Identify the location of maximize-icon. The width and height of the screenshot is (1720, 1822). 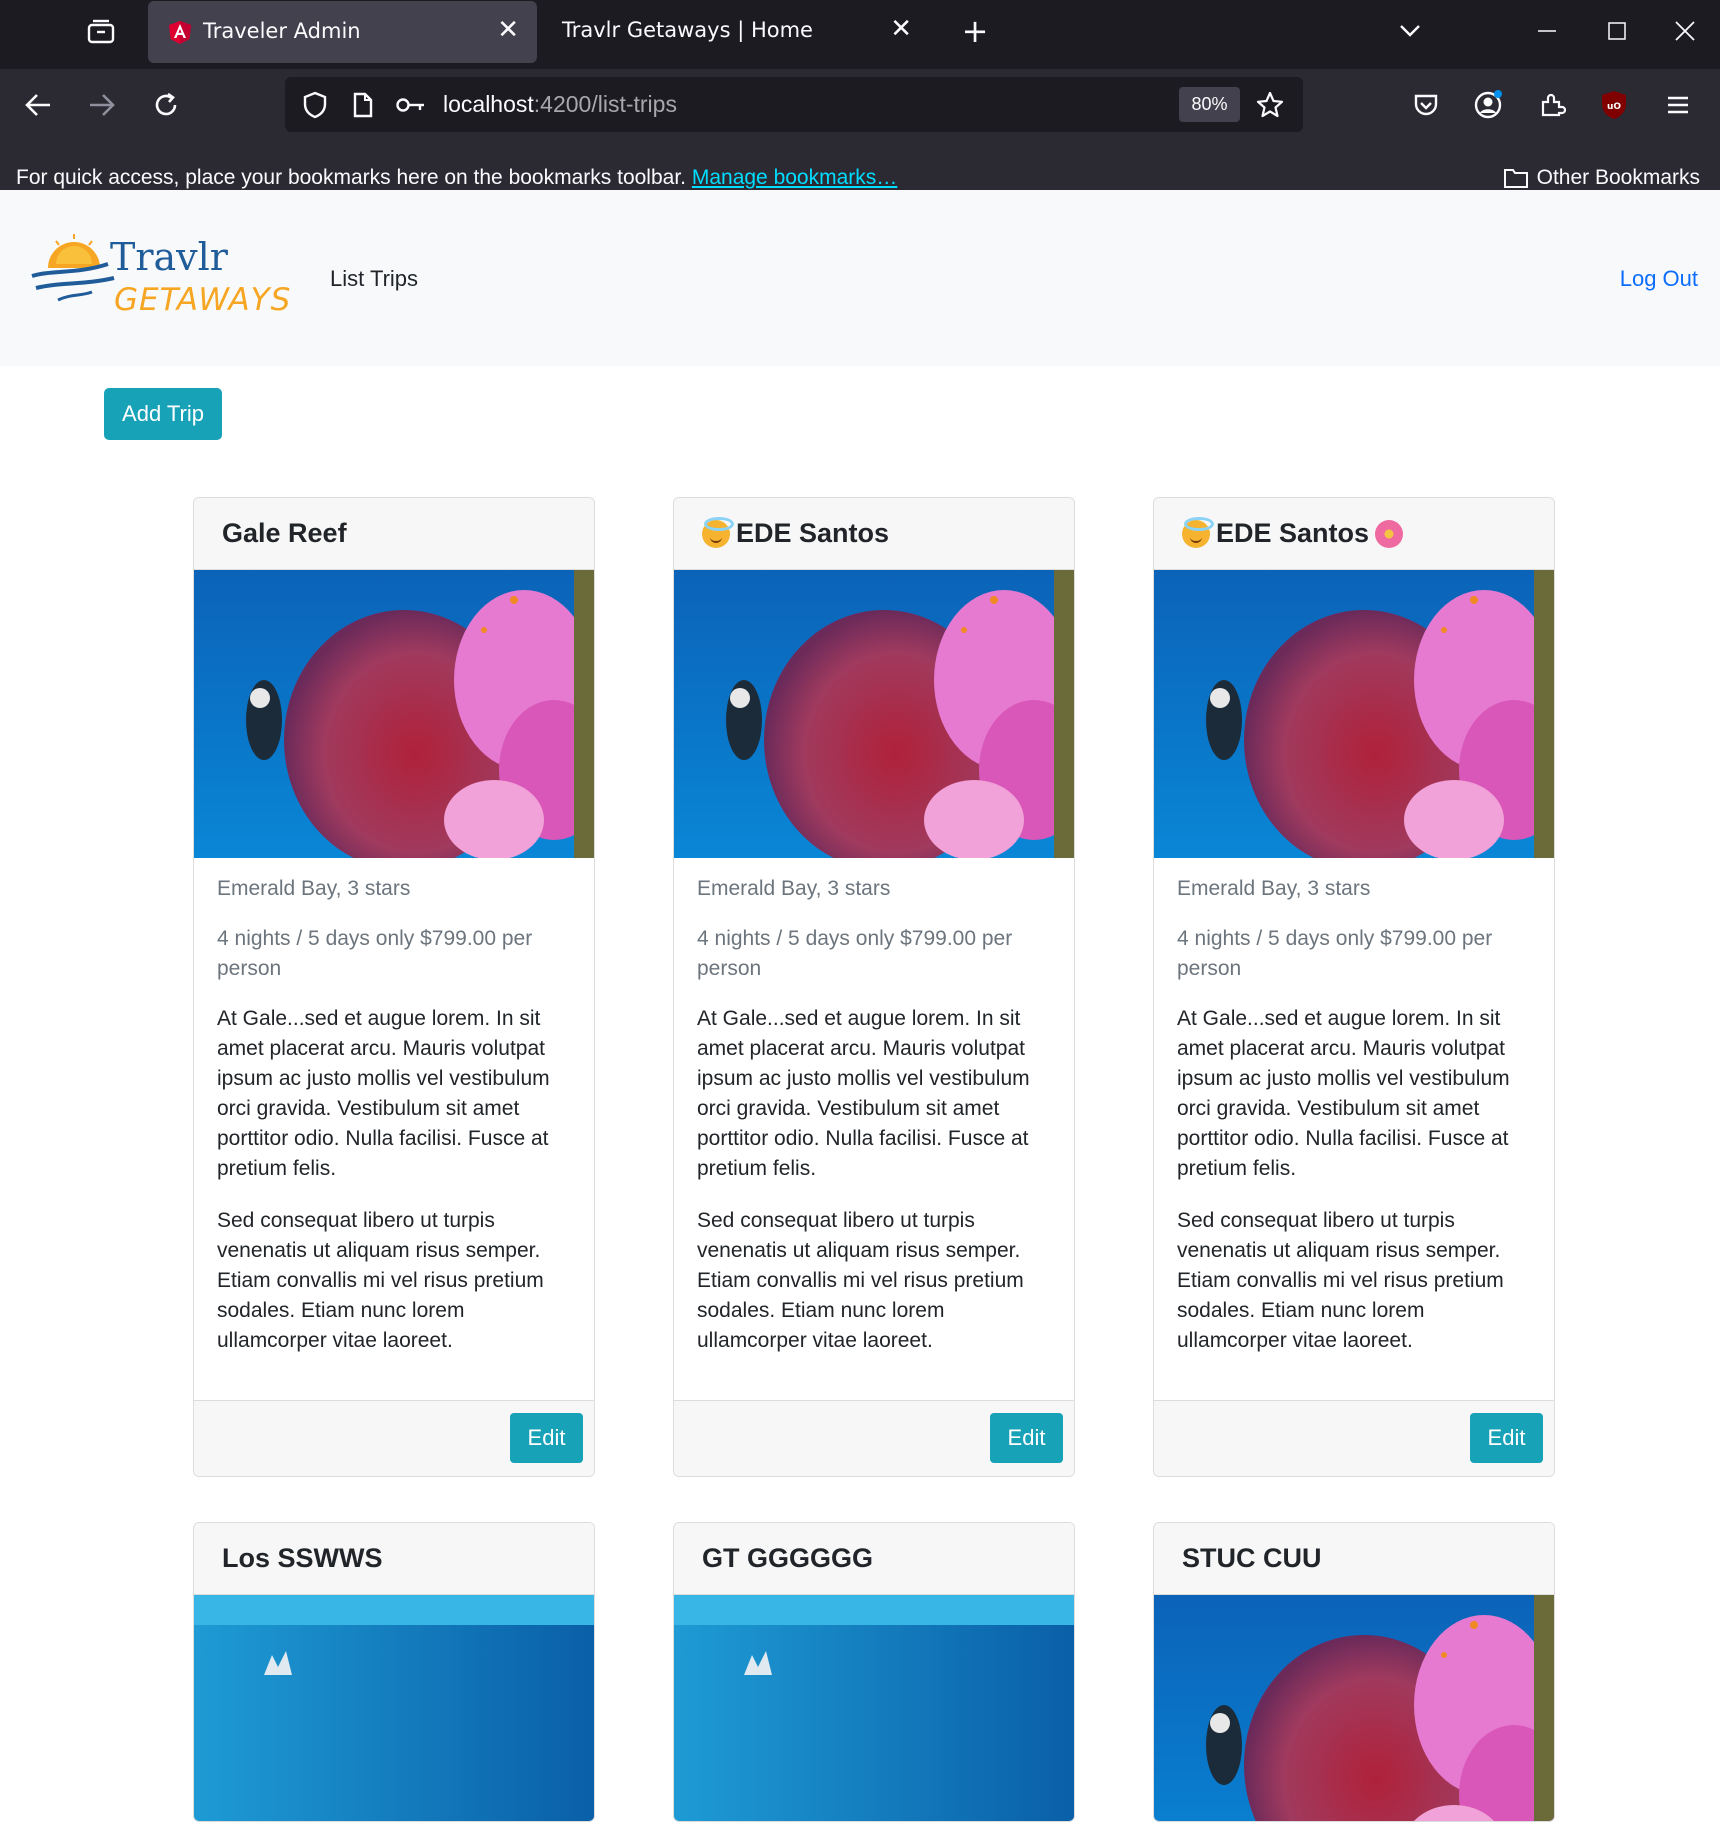
(1617, 31).